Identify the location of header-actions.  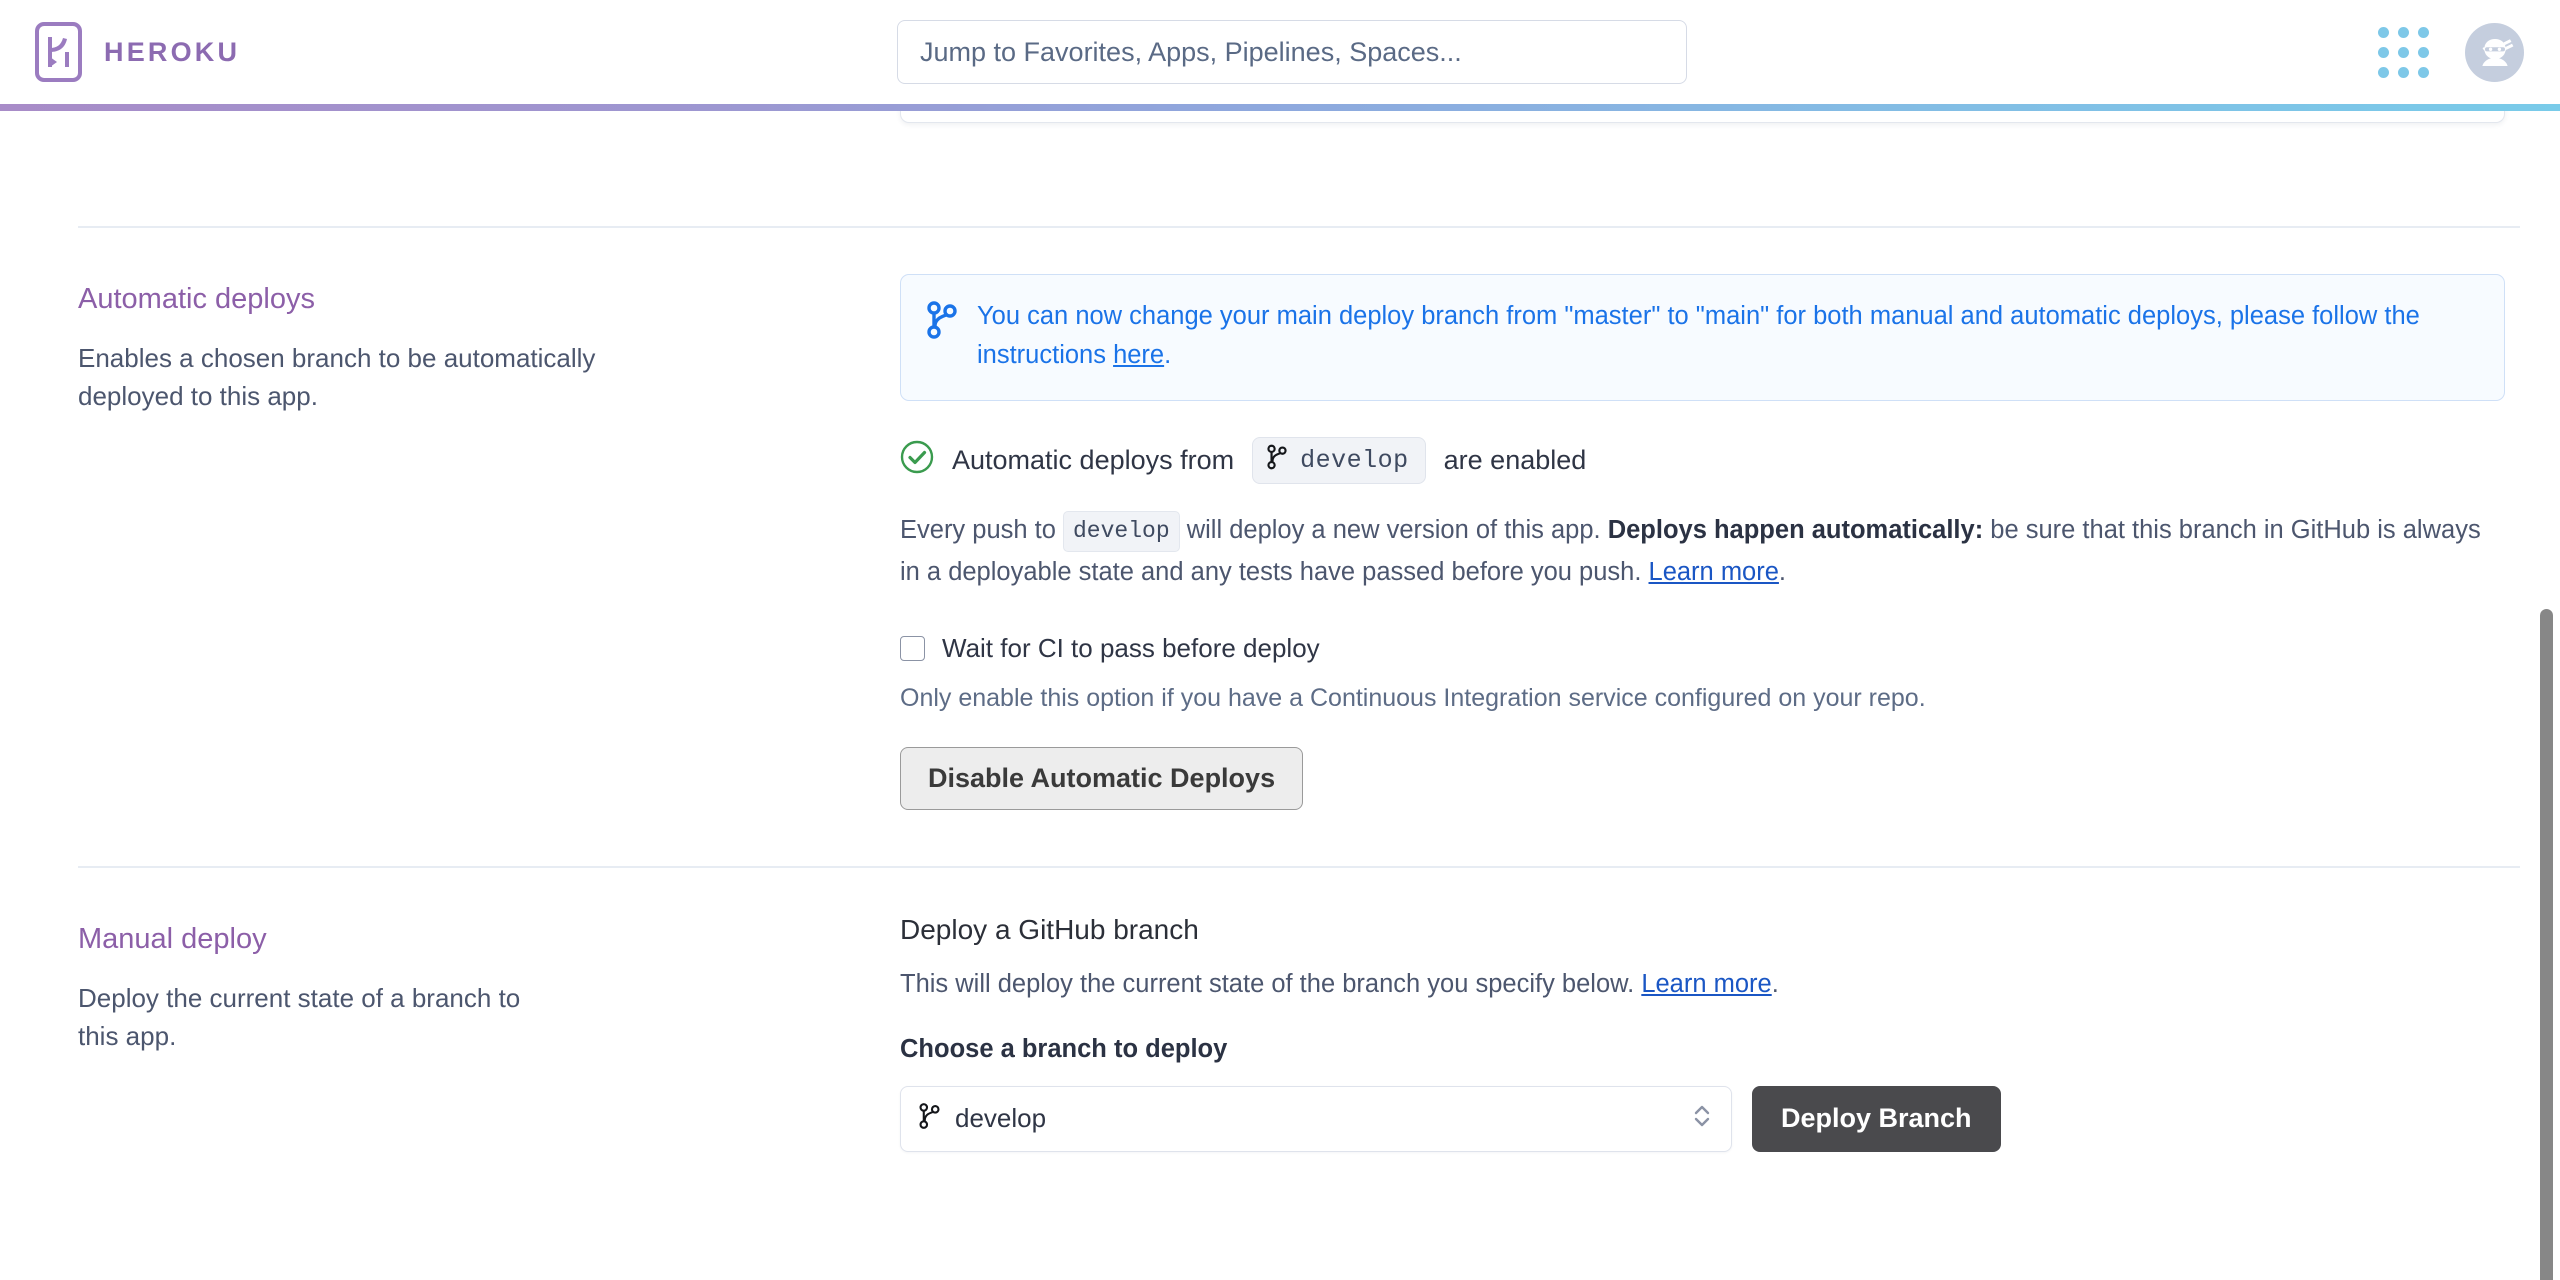
(2451, 52).